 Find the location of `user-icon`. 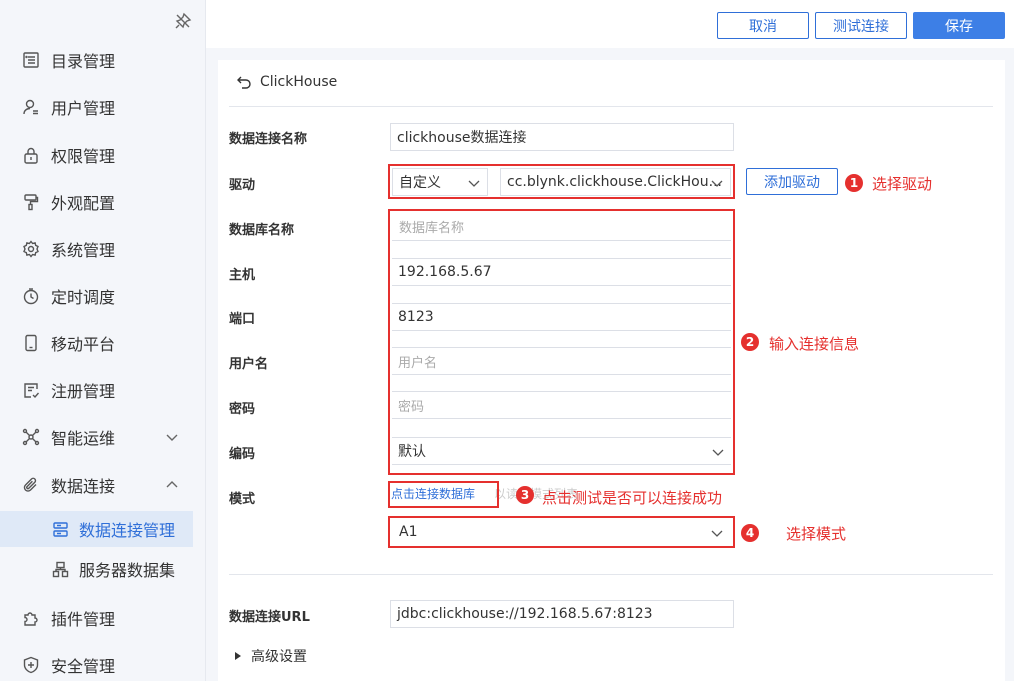

user-icon is located at coordinates (30, 107).